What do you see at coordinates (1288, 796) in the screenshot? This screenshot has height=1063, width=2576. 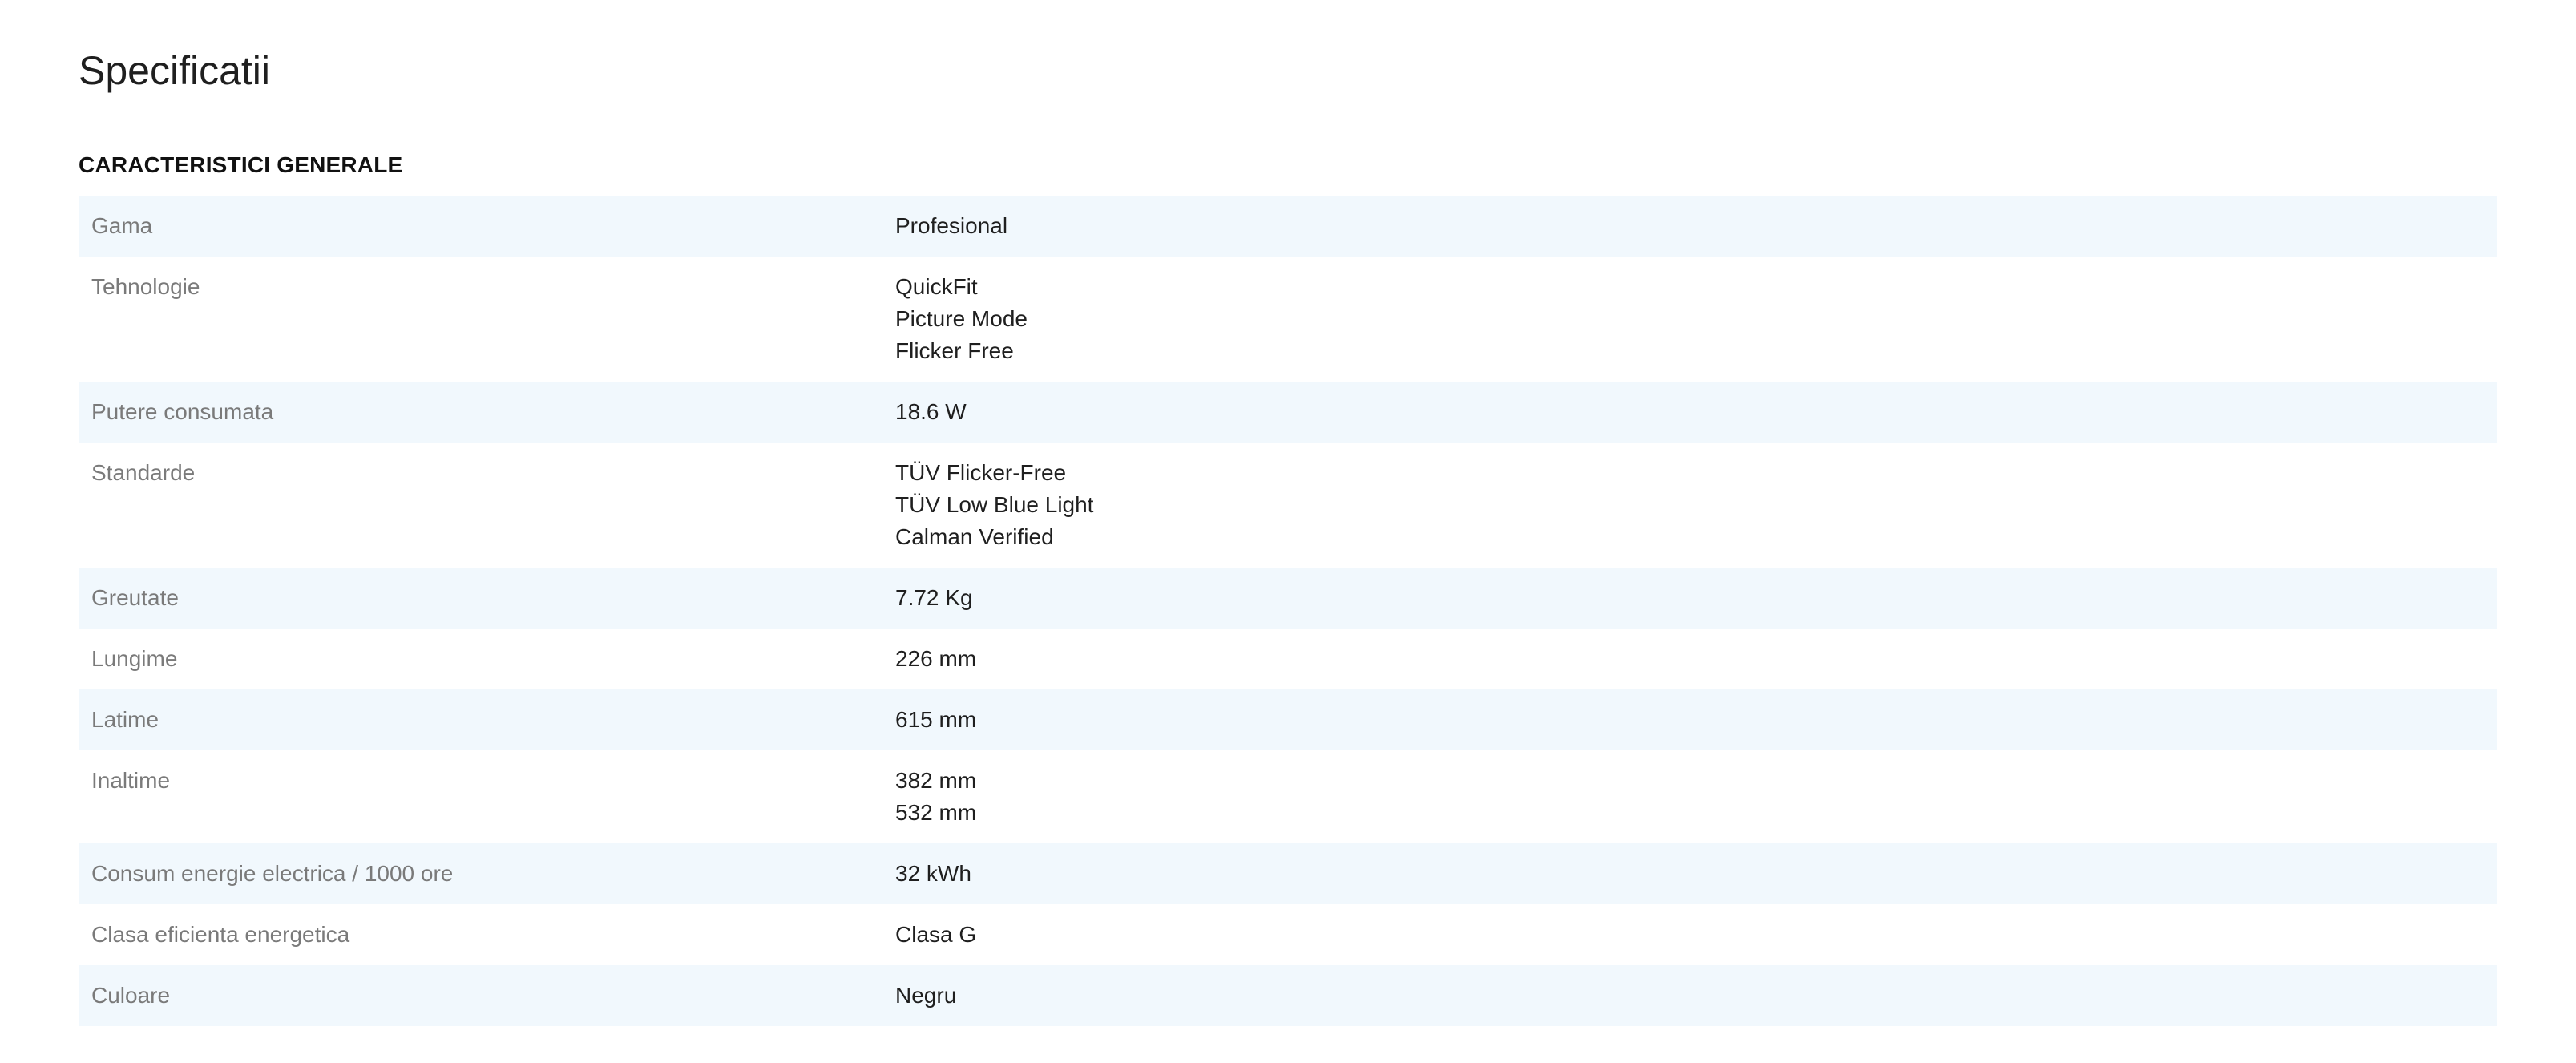 I see `spec-row-inaltime: Inaltime 382 mm 532 mm` at bounding box center [1288, 796].